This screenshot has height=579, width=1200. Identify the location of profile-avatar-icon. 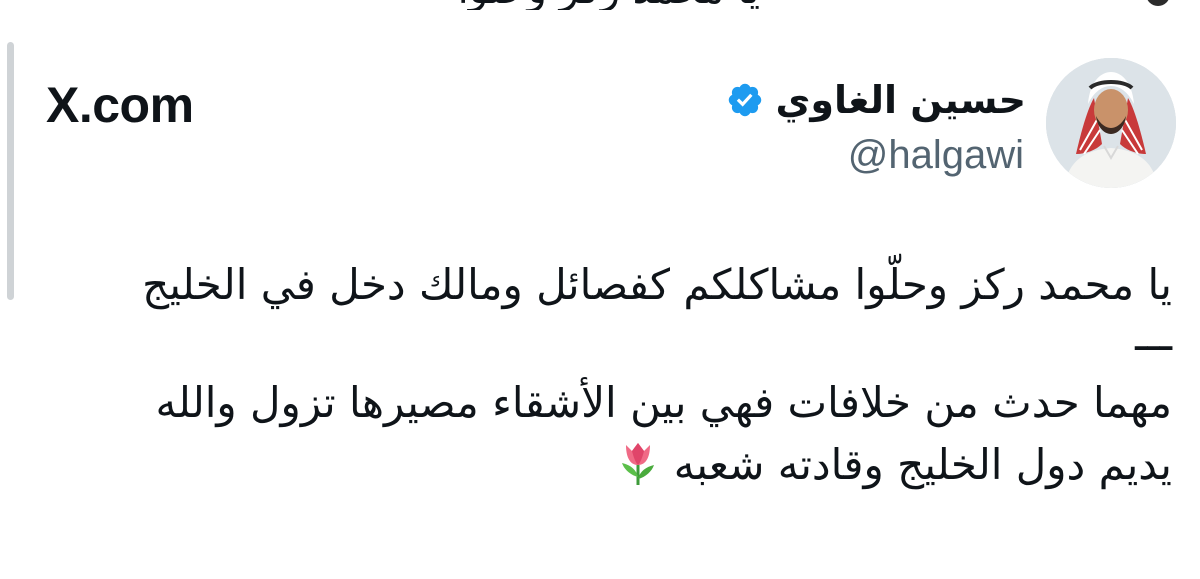
(1111, 123).